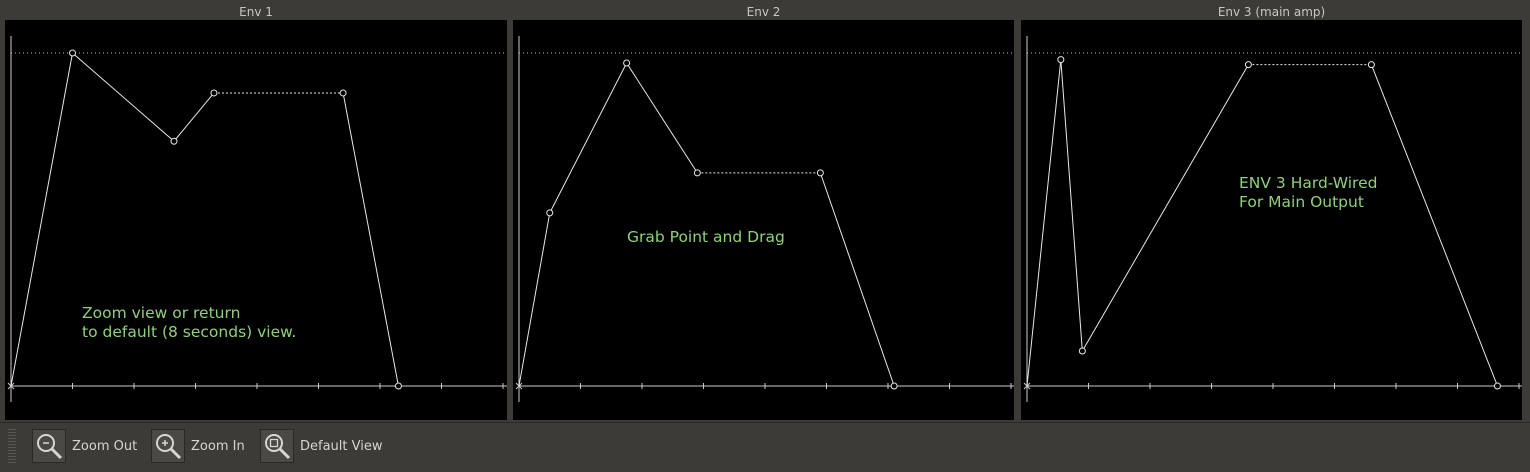 This screenshot has width=1530, height=472. I want to click on zoom-in-button: Zoom In, so click(198, 446).